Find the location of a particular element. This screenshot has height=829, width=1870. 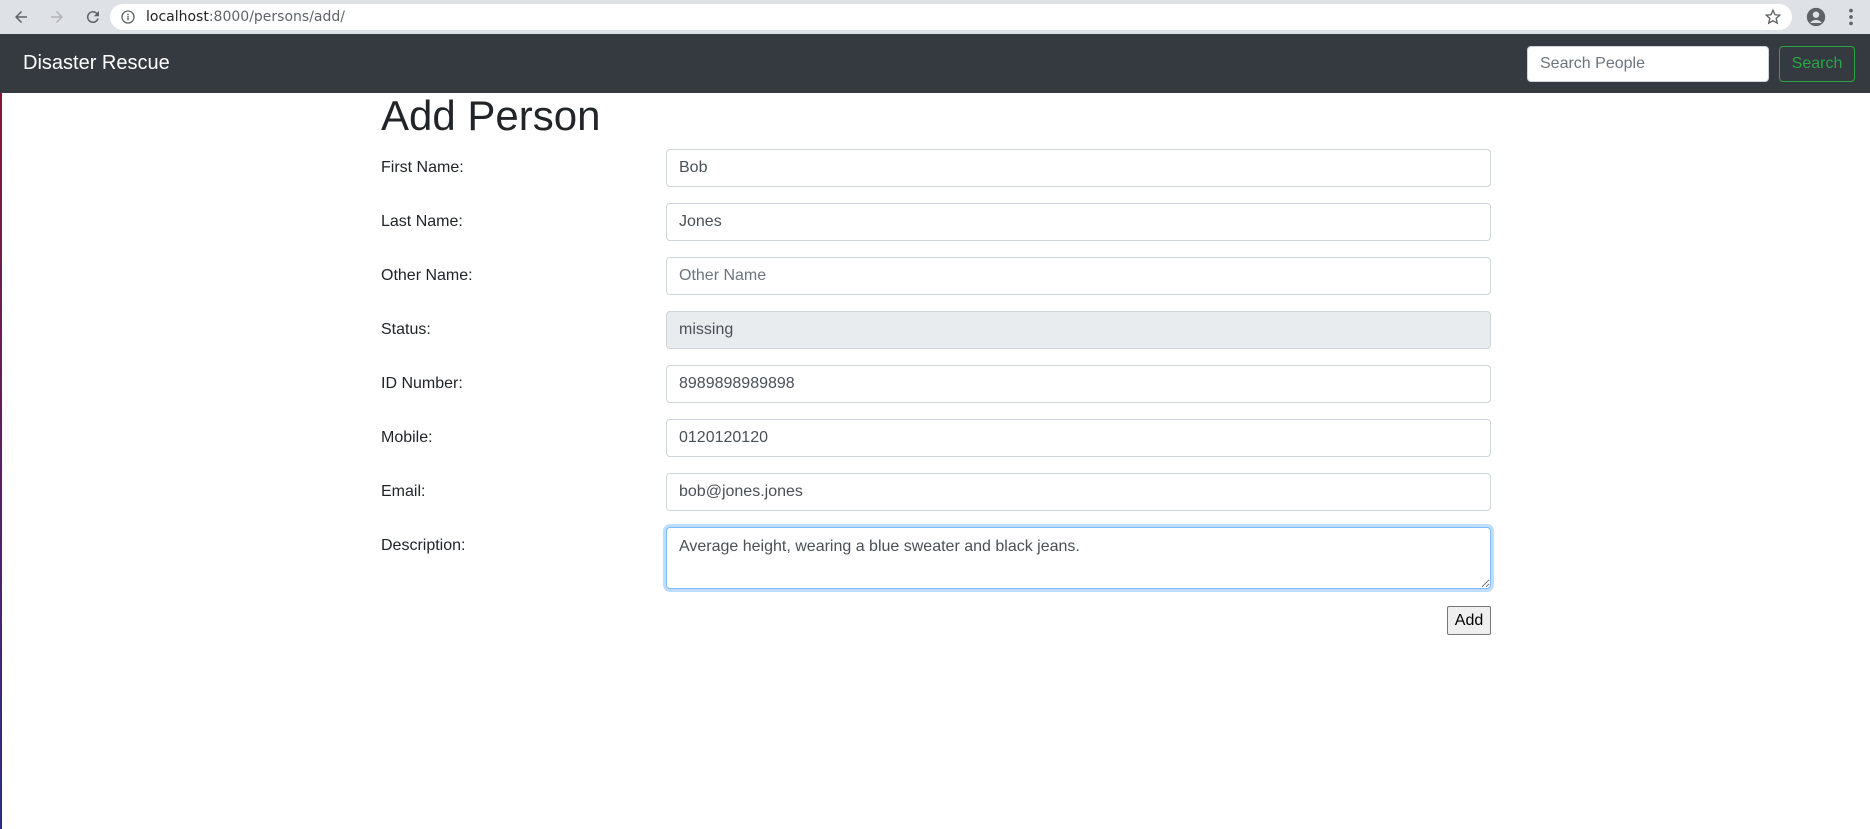

status-label: Status: is located at coordinates (406, 329).